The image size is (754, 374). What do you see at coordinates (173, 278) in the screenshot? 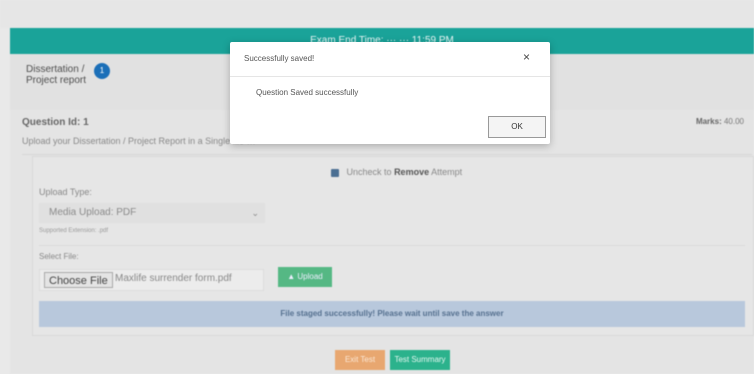
I see `selected-file-name: Maxlife surrender form.pdf` at bounding box center [173, 278].